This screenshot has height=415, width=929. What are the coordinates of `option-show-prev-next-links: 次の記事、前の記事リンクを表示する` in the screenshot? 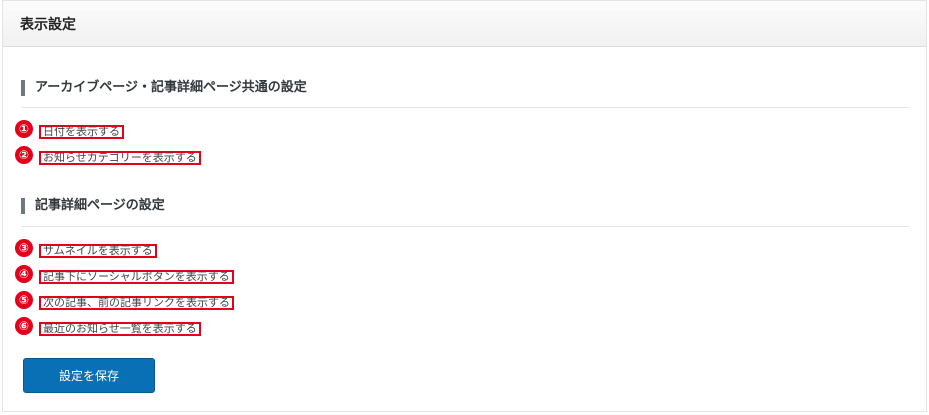 It's located at (136, 303).